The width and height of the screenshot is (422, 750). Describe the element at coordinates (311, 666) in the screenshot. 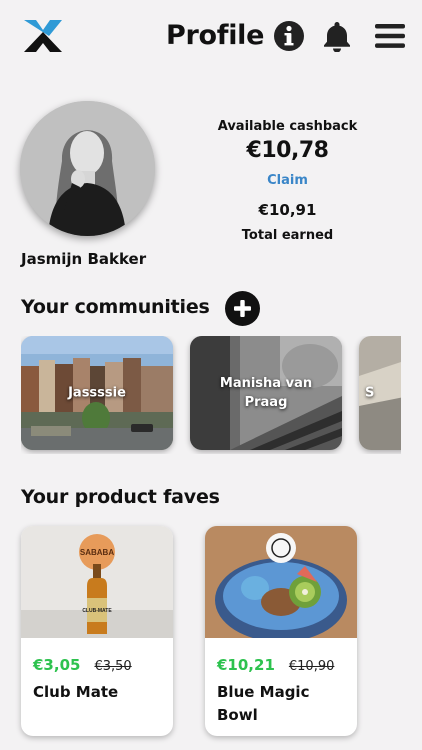

I see `price-original: €10,90` at that location.